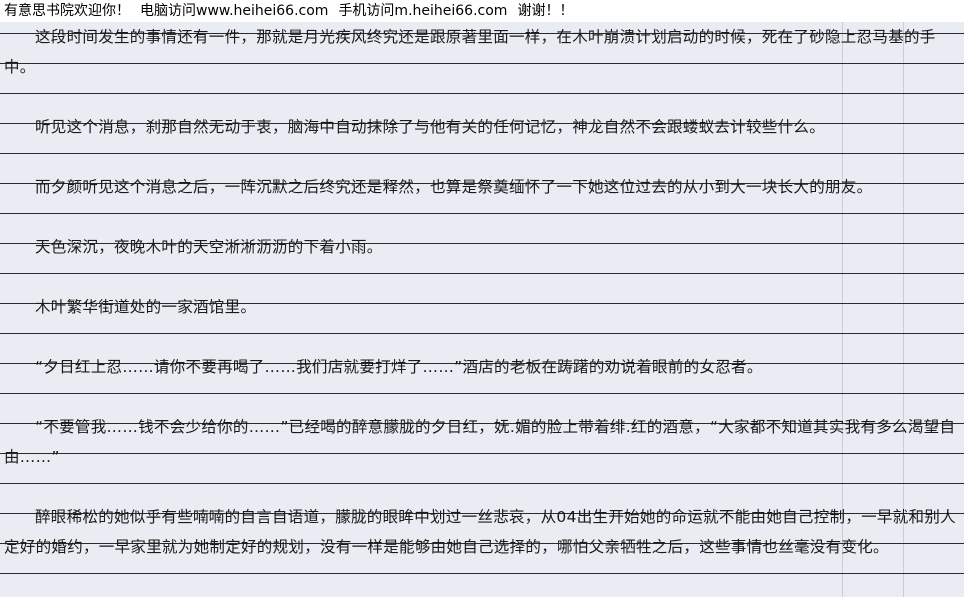 This screenshot has height=597, width=964. Describe the element at coordinates (209, 247) in the screenshot. I see `paragraph: 天色深沉，夜晚木叶的天空淅淅沥沥的下着小雨。` at that location.